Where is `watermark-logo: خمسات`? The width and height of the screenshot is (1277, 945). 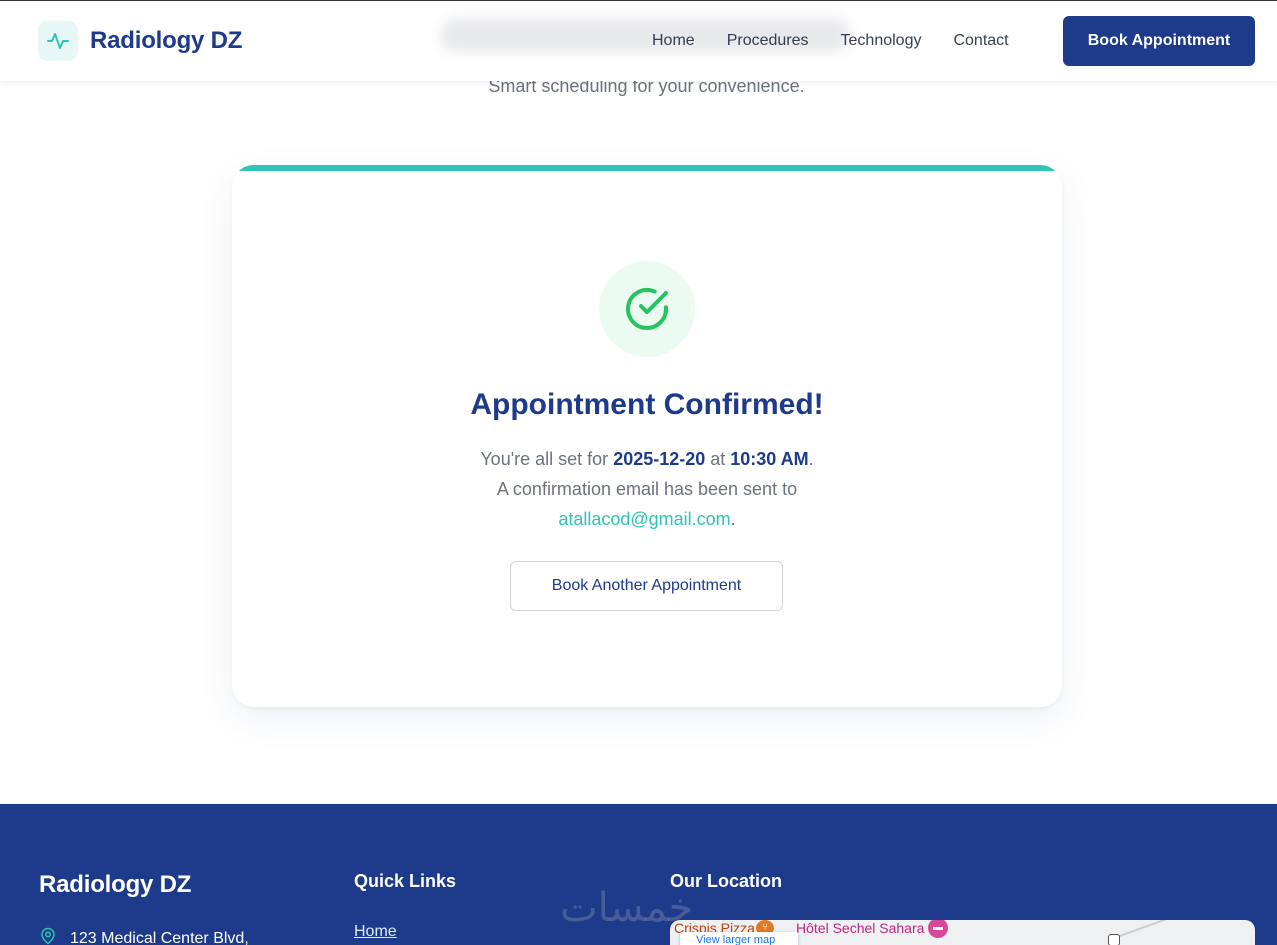 watermark-logo: خمسات is located at coordinates (627, 908).